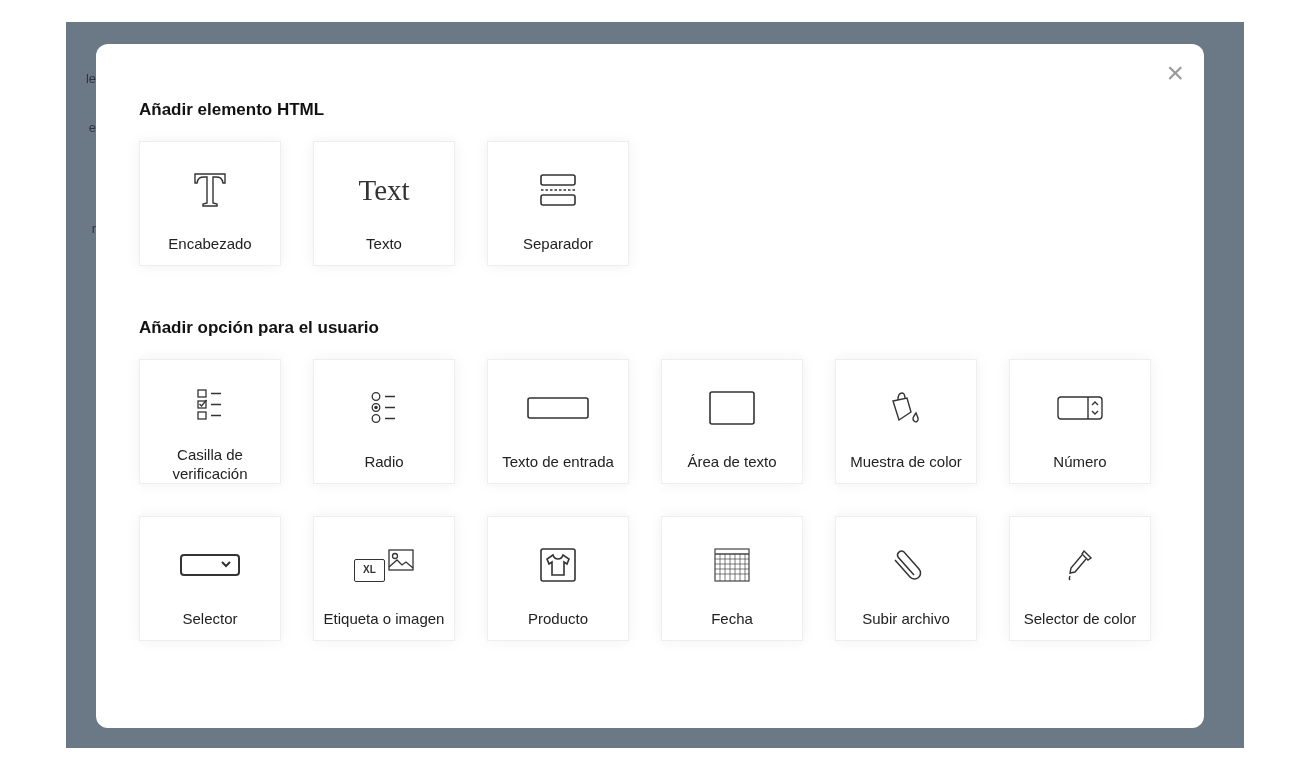  Describe the element at coordinates (558, 421) in the screenshot. I see `element-card: Texto de entrada` at that location.